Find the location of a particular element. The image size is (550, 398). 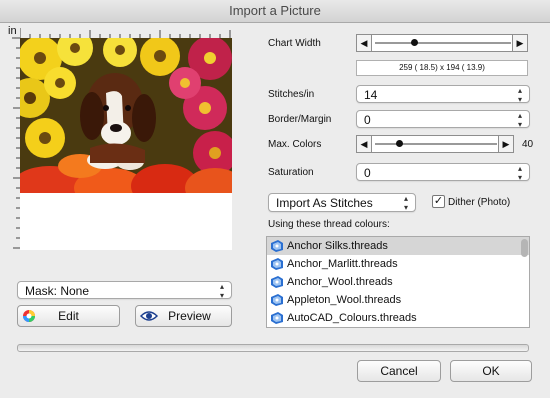

max-colors-slider-knob is located at coordinates (400, 143).